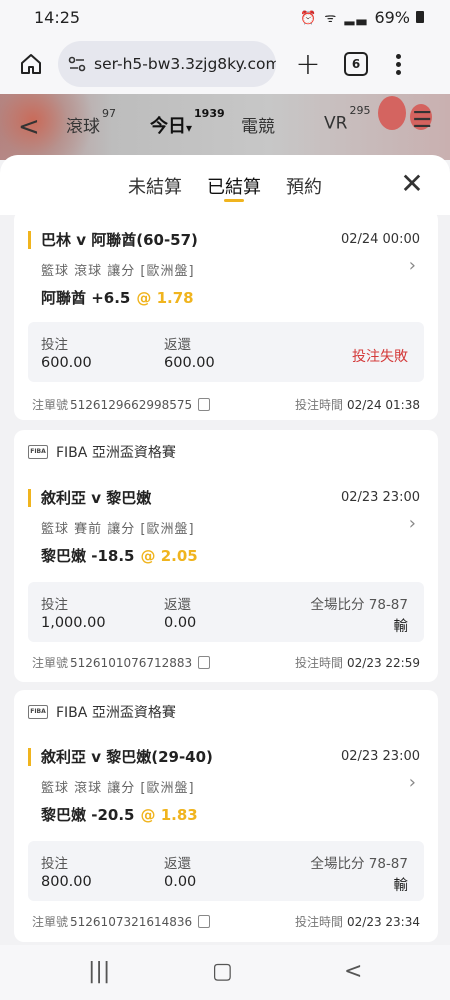  What do you see at coordinates (121, 921) in the screenshot?
I see `bet-number: 注單號 5126107321614836` at bounding box center [121, 921].